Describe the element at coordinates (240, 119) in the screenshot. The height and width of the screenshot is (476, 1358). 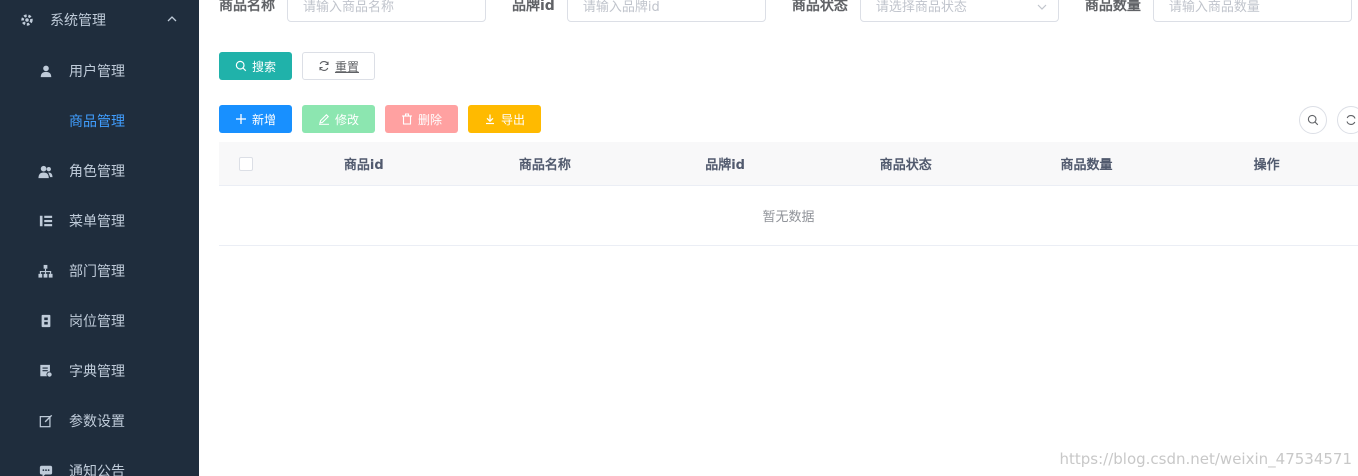
I see `plus-icon` at that location.